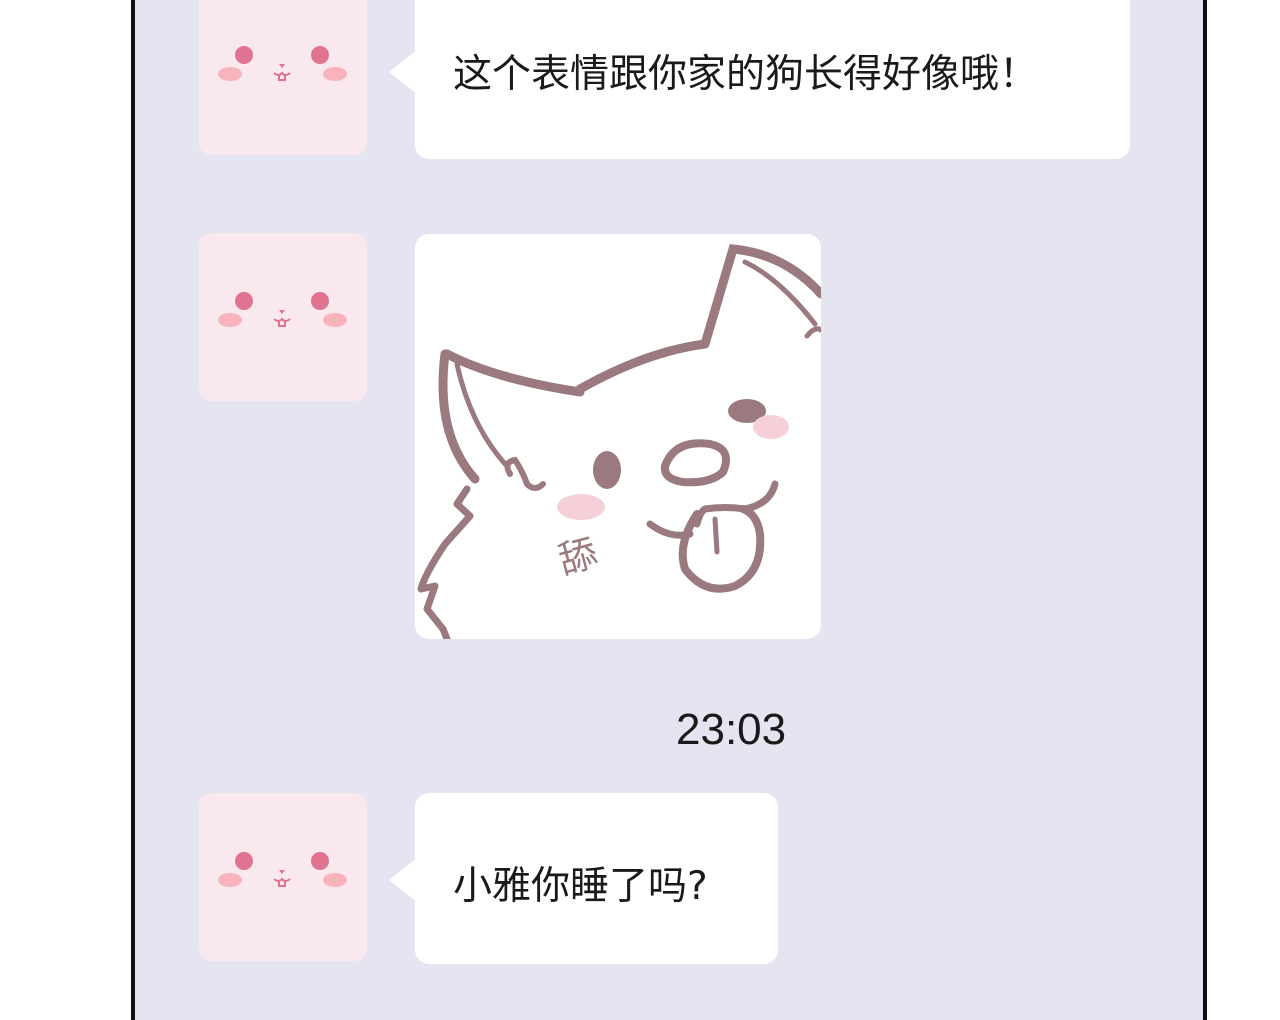 Image resolution: width=1280 pixels, height=1020 pixels. I want to click on sticker-caption: 舔, so click(578, 556).